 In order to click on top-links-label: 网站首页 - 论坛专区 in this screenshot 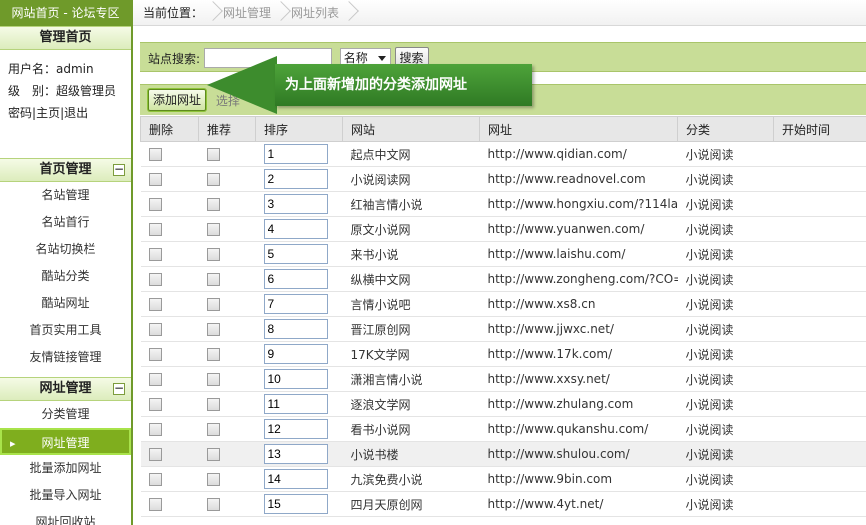, I will do `click(66, 13)`.